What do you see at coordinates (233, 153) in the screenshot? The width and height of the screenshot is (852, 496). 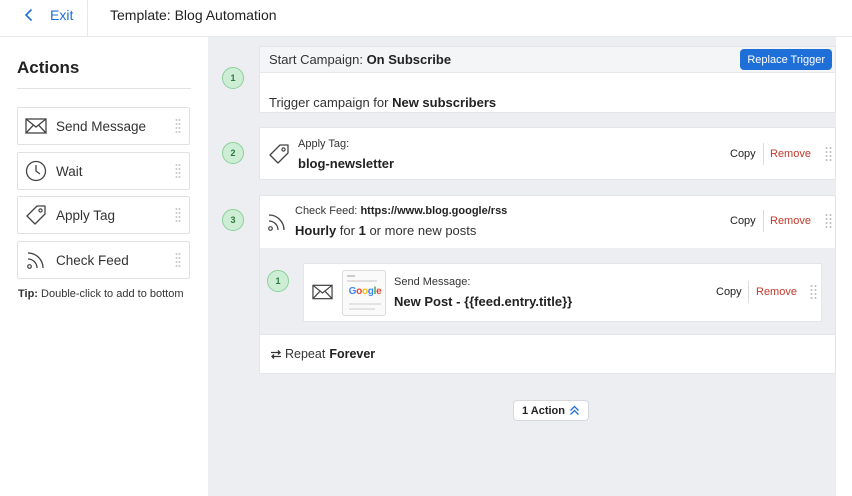 I see `step-number-badge: 2` at bounding box center [233, 153].